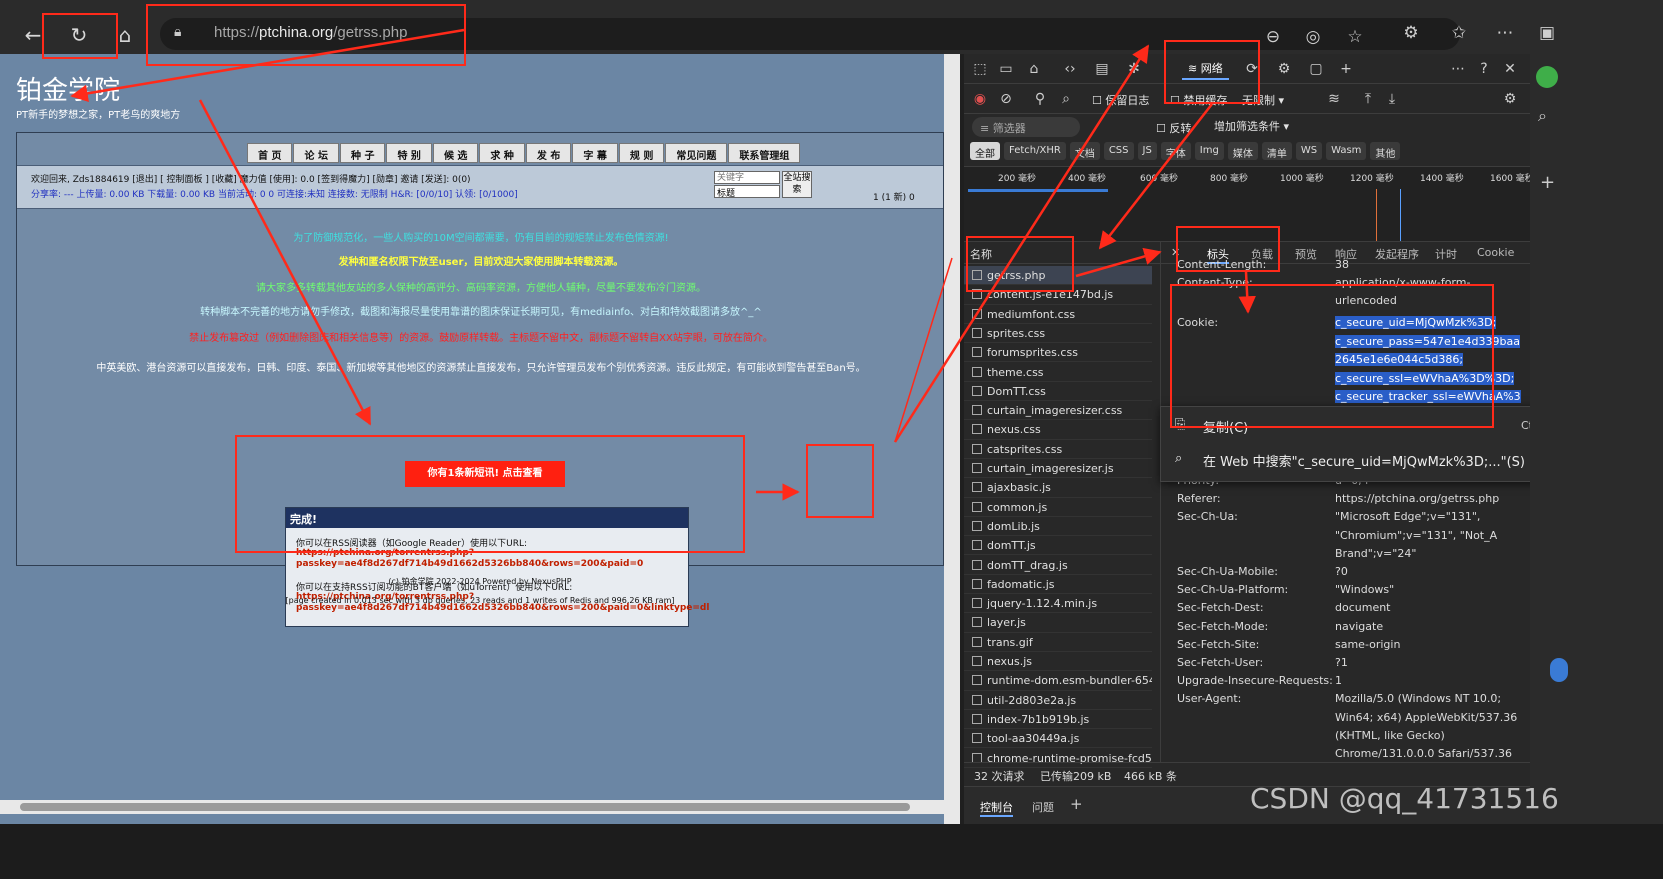  What do you see at coordinates (980, 69) in the screenshot?
I see `inspect-icon: ⬚` at bounding box center [980, 69].